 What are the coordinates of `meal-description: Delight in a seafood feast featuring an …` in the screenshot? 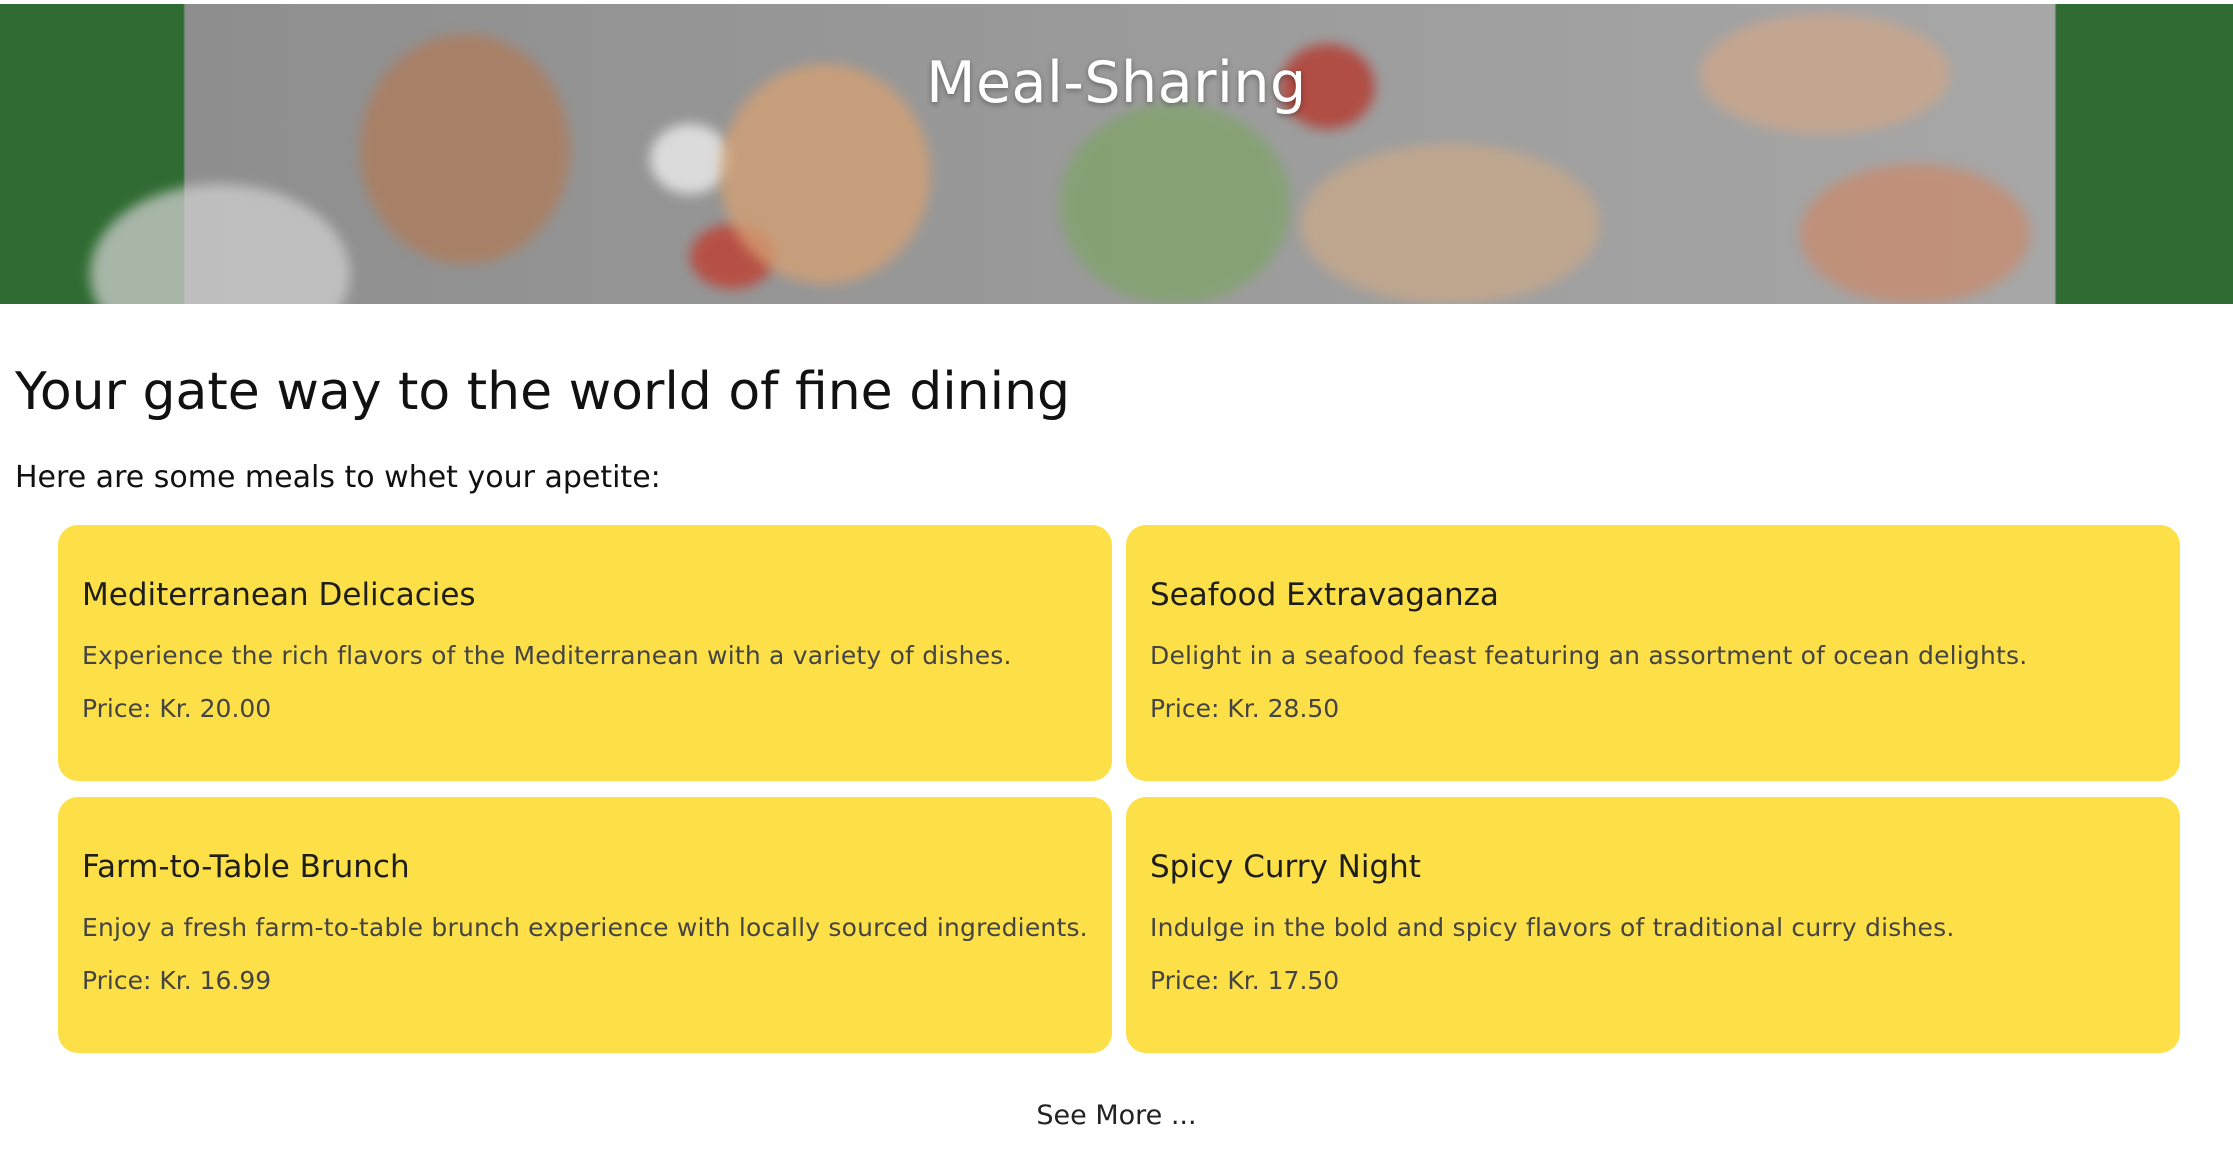 It's located at (1589, 656).